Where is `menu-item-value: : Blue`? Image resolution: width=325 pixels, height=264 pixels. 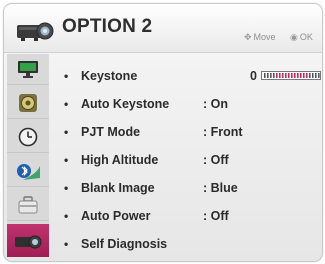
menu-item-value: : Blue is located at coordinates (220, 188).